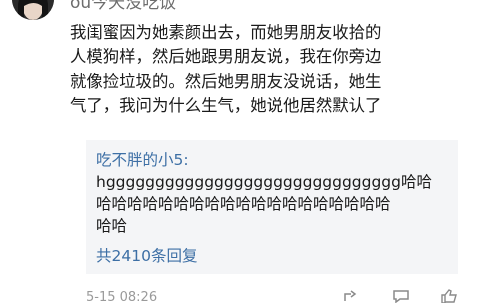 This screenshot has width=480, height=305. What do you see at coordinates (226, 105) in the screenshot?
I see `comment-line: 气了，我问为什么生气，她说他居然默认了` at bounding box center [226, 105].